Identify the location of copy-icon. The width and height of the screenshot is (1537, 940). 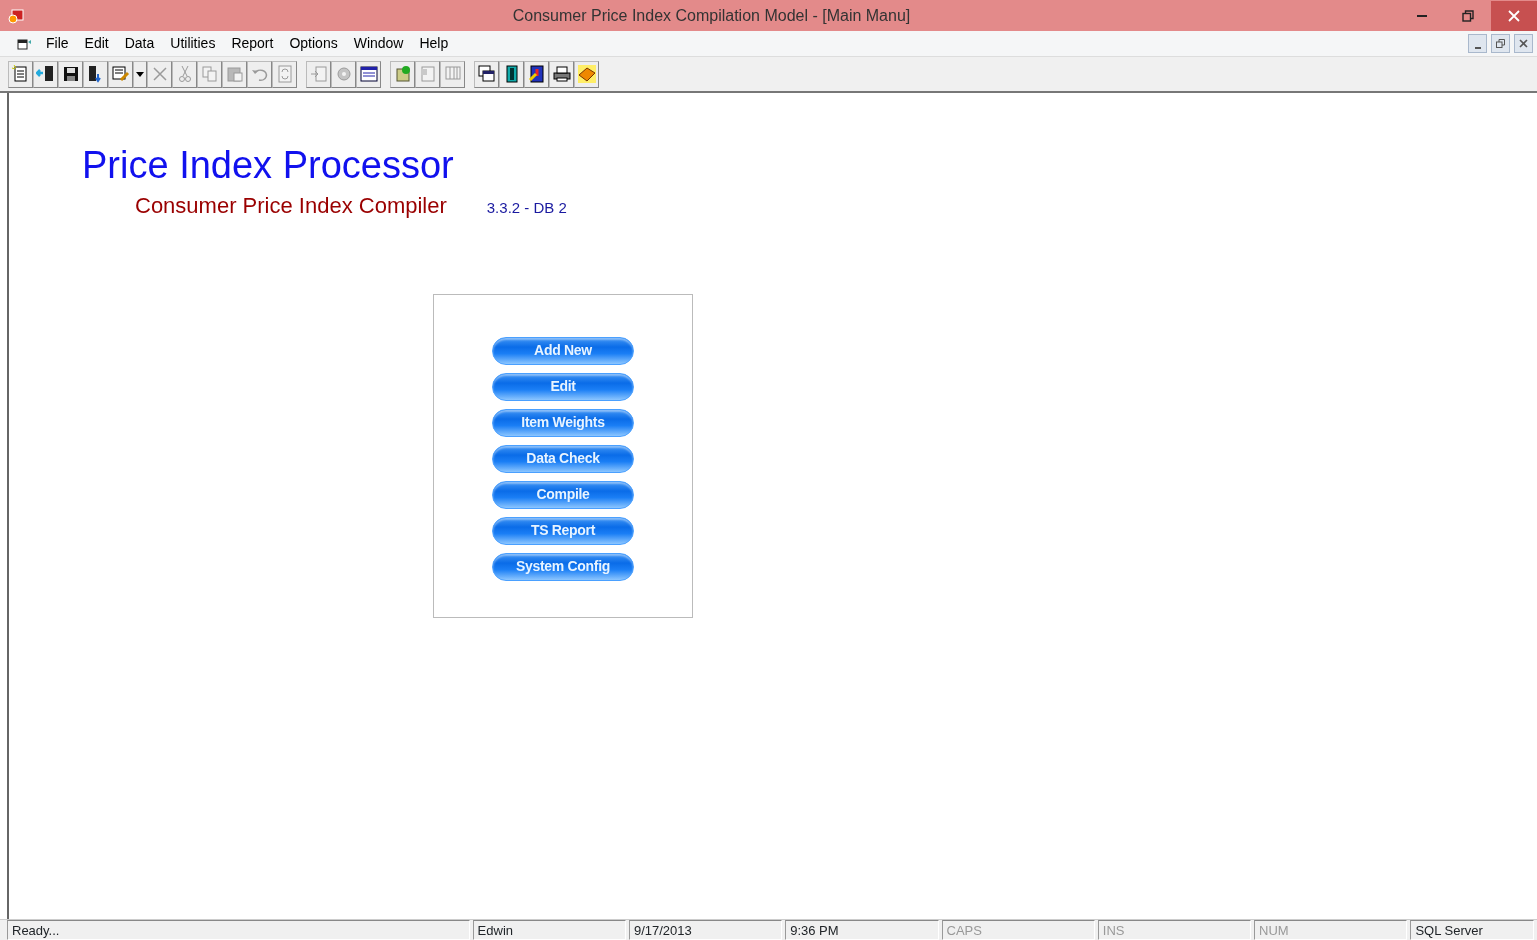
(209, 74).